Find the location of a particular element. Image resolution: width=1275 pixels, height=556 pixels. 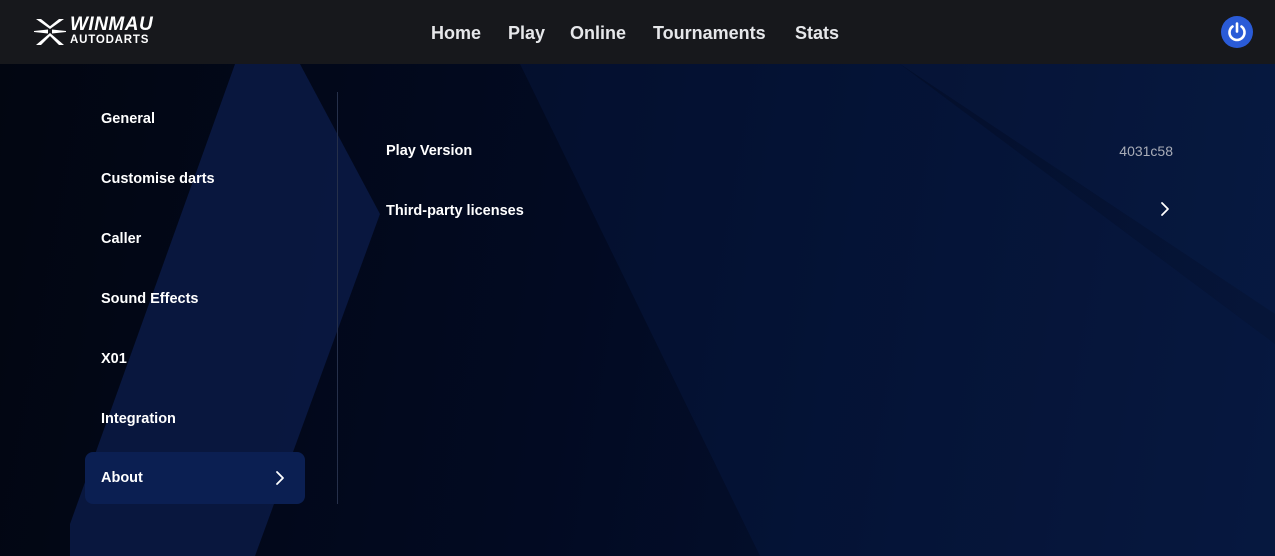

play-version-value: 4031c58 is located at coordinates (1146, 151).